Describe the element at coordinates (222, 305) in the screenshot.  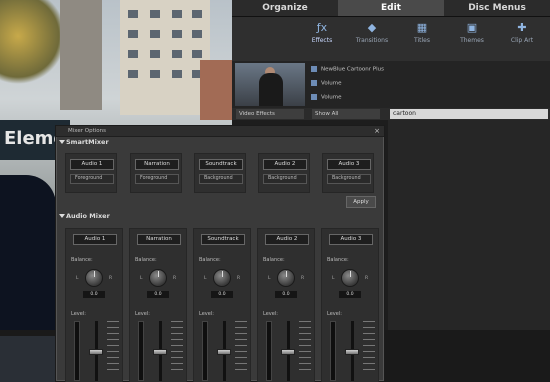
I see `audio-channel: Soundtrack Balance: L R 0.0 Level:` at that location.